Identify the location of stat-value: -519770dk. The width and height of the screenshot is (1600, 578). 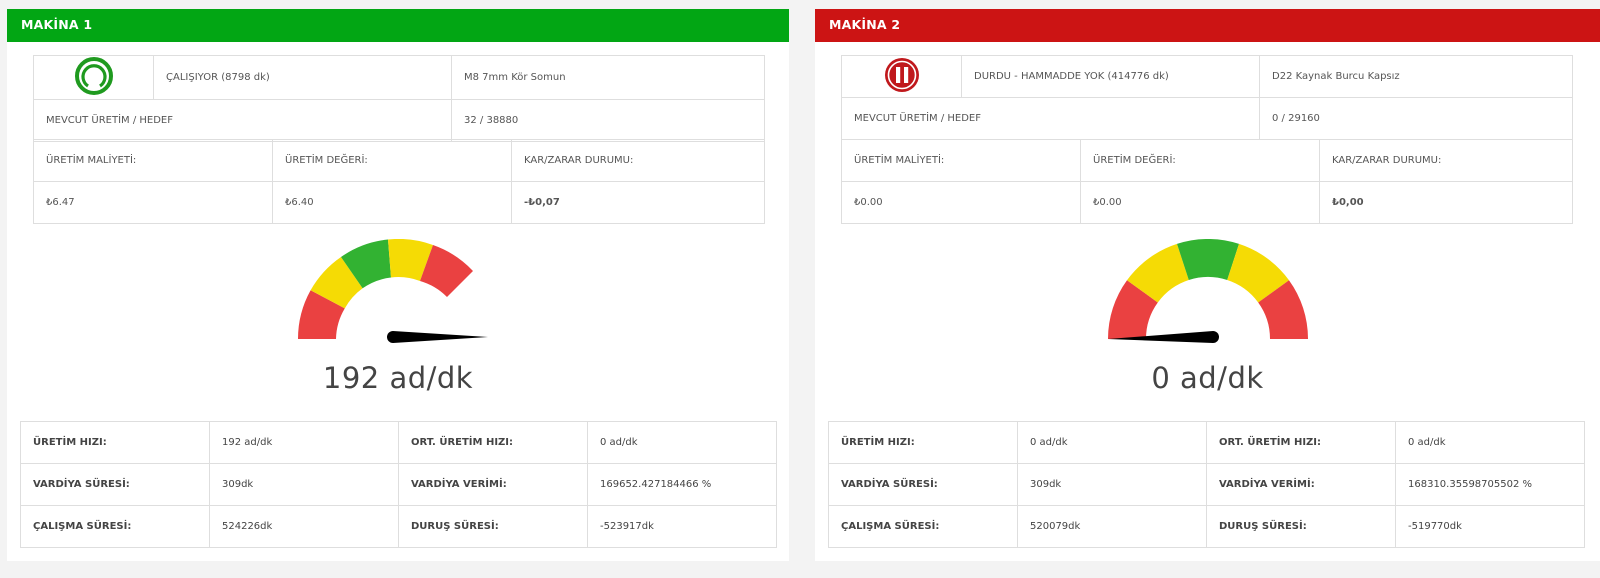
(1490, 526).